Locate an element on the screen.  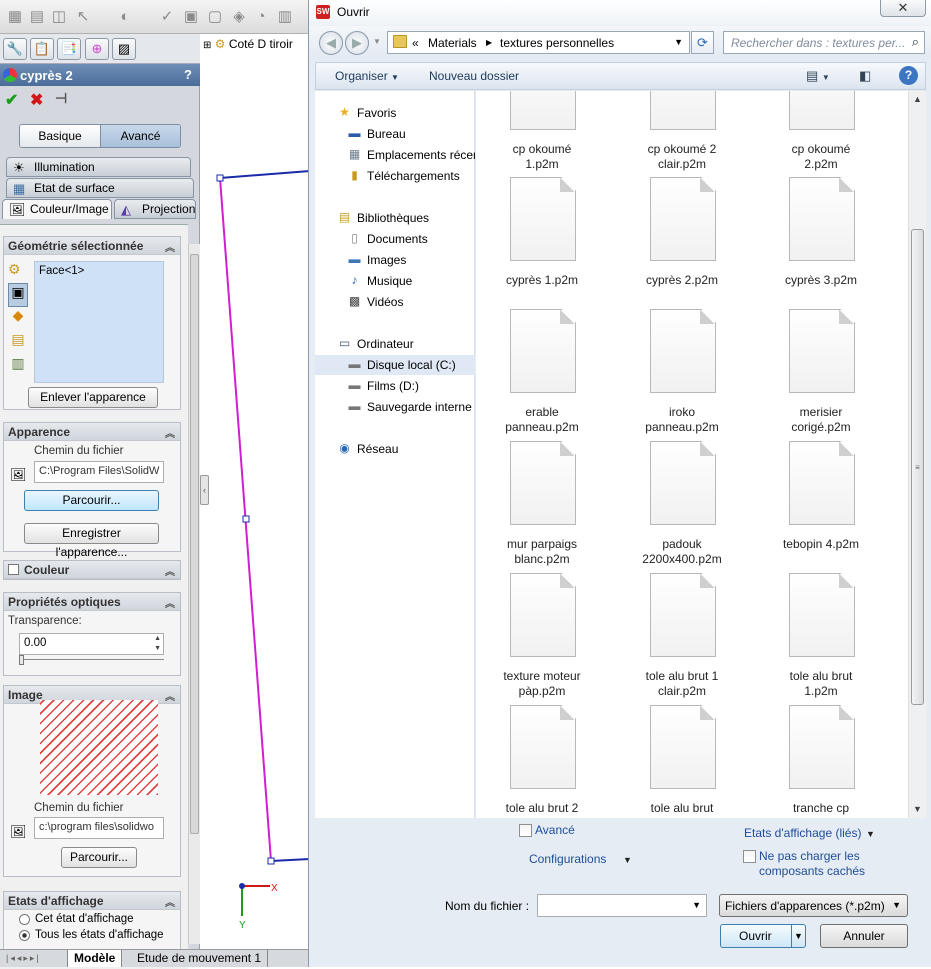
radio-this-state is located at coordinates (24, 919).